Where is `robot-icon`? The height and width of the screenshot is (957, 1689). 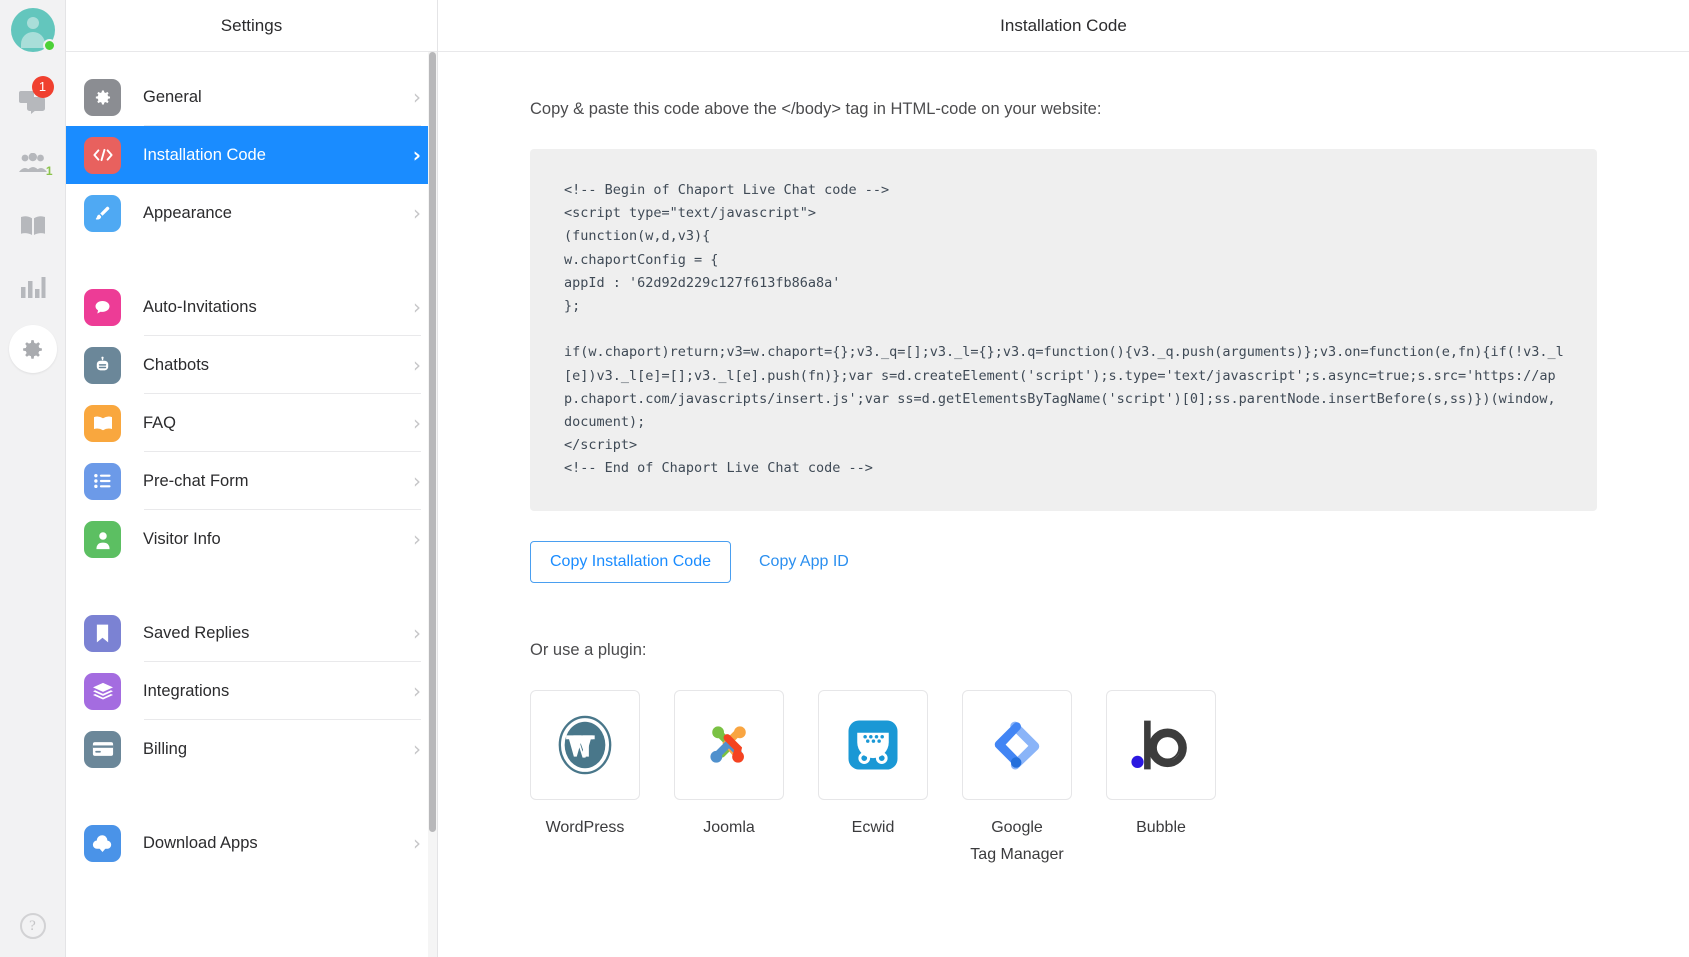
robot-icon is located at coordinates (102, 365).